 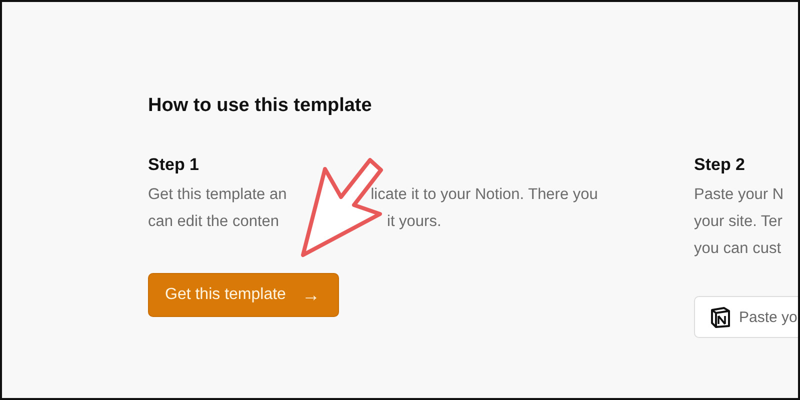 What do you see at coordinates (174, 165) in the screenshot?
I see `step-title: Step 1` at bounding box center [174, 165].